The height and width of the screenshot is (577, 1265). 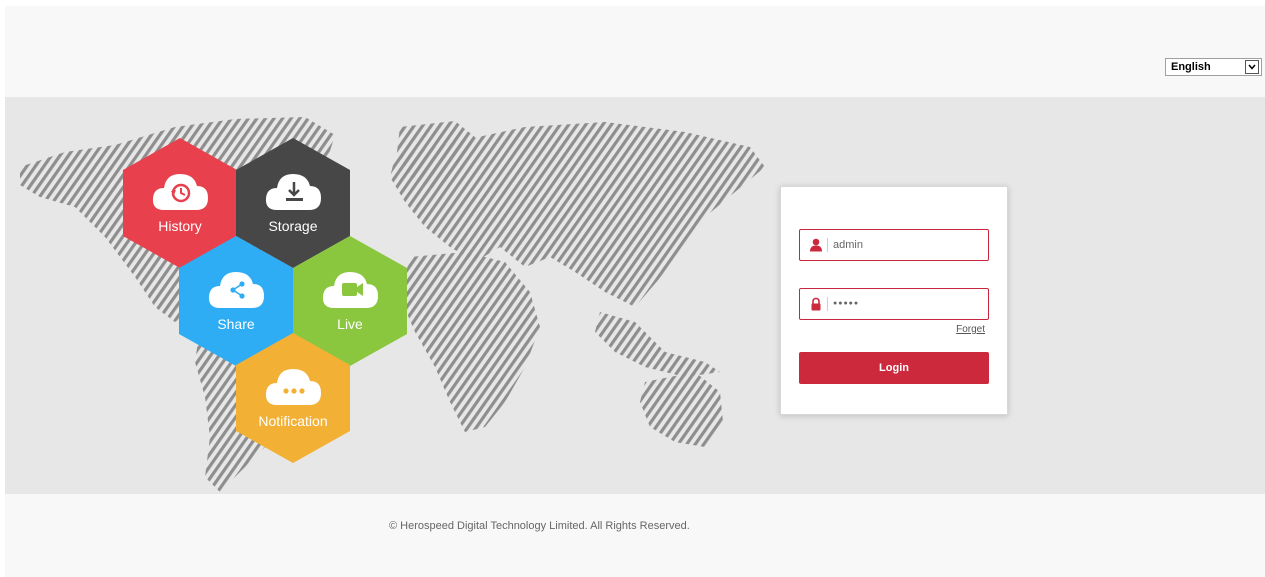 What do you see at coordinates (894, 368) in the screenshot?
I see `login-button: Login` at bounding box center [894, 368].